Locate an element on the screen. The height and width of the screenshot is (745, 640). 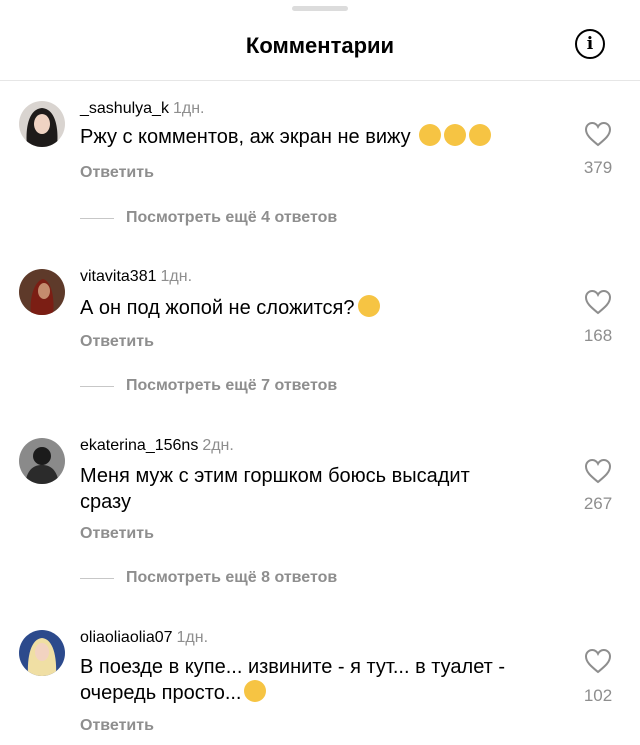
comment-meta: ekaterina_156ns 2дн. is located at coordinates (157, 446).